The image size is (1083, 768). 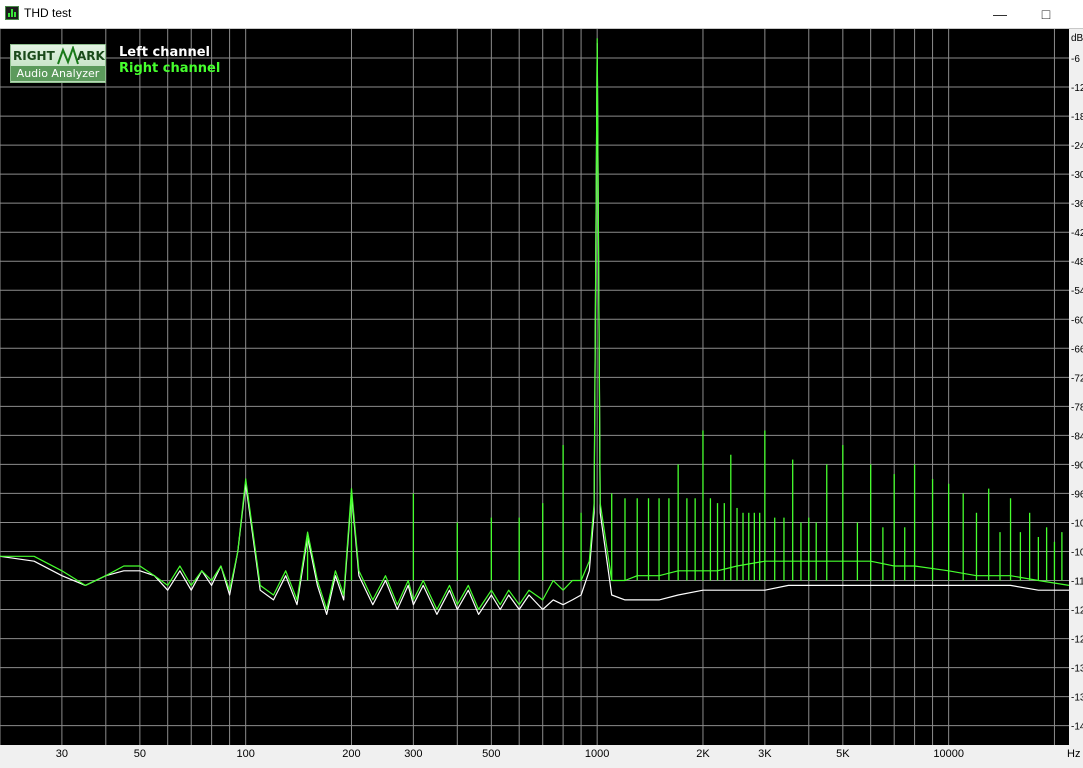 What do you see at coordinates (1077, 436) in the screenshot?
I see `y-tick-label: -84` at bounding box center [1077, 436].